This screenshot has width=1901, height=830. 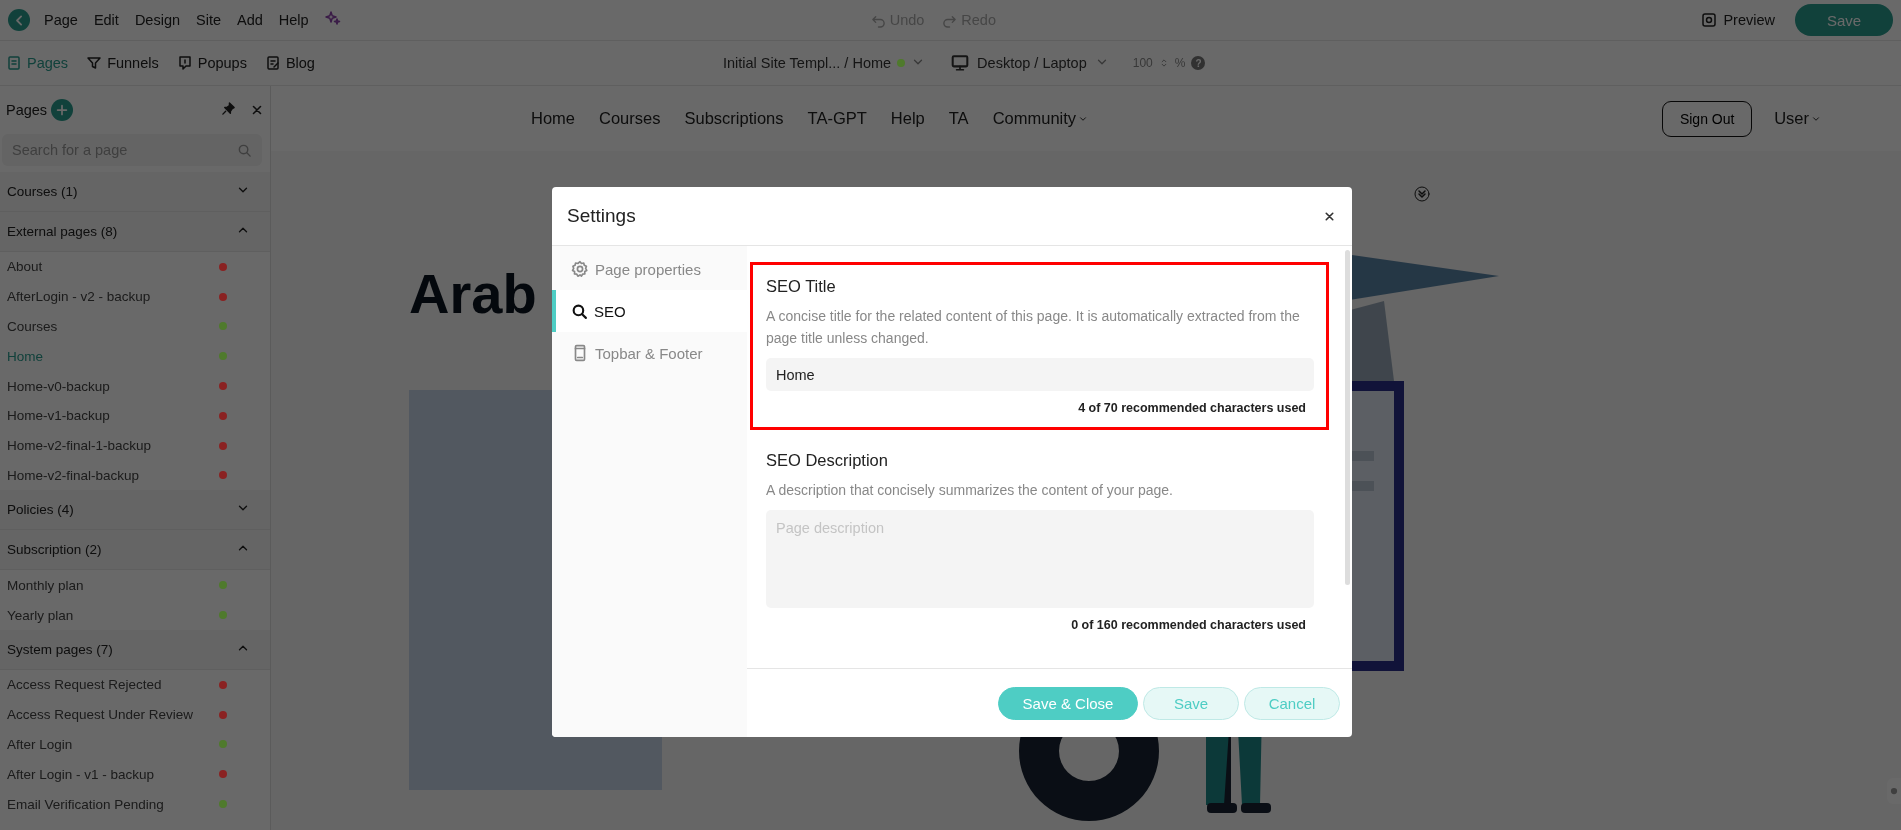 What do you see at coordinates (1040, 118) in the screenshot?
I see `nav-link: Community` at bounding box center [1040, 118].